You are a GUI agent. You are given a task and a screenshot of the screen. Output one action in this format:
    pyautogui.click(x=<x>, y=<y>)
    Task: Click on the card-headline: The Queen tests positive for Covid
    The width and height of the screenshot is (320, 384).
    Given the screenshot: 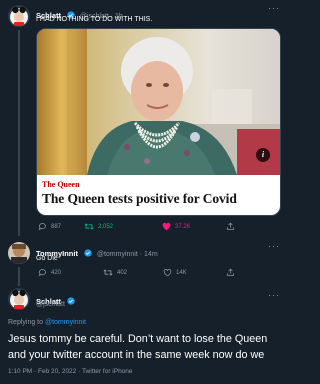 What is the action you would take?
    pyautogui.click(x=139, y=198)
    